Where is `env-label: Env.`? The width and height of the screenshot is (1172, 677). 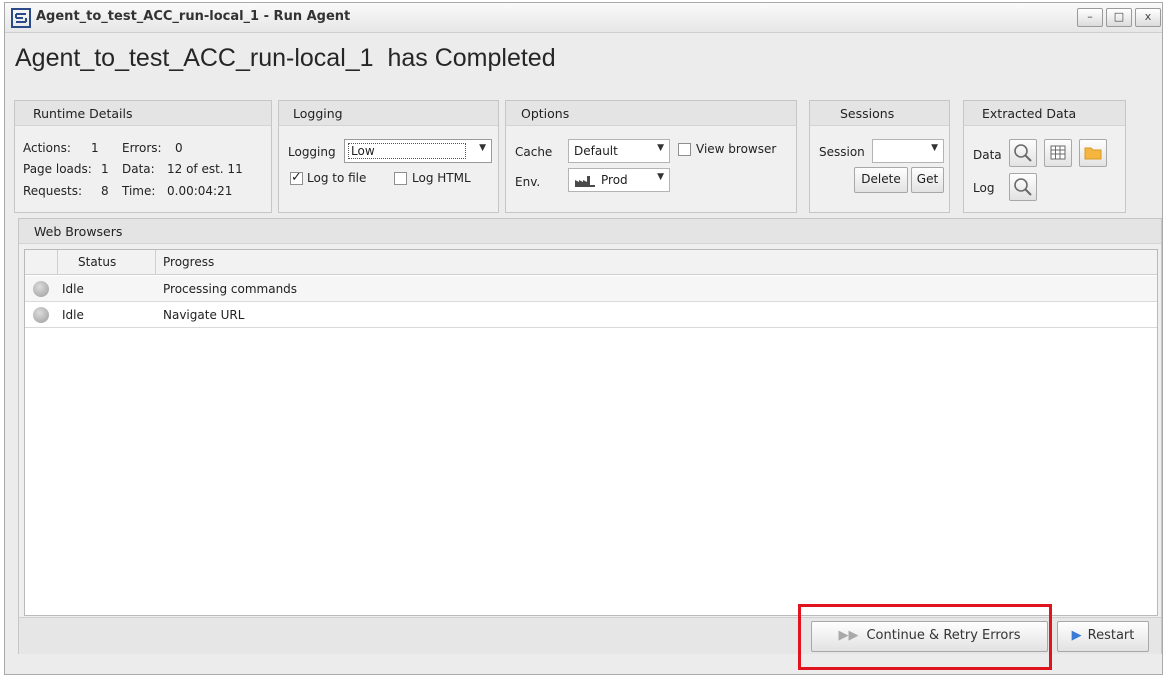
env-label: Env. is located at coordinates (528, 182).